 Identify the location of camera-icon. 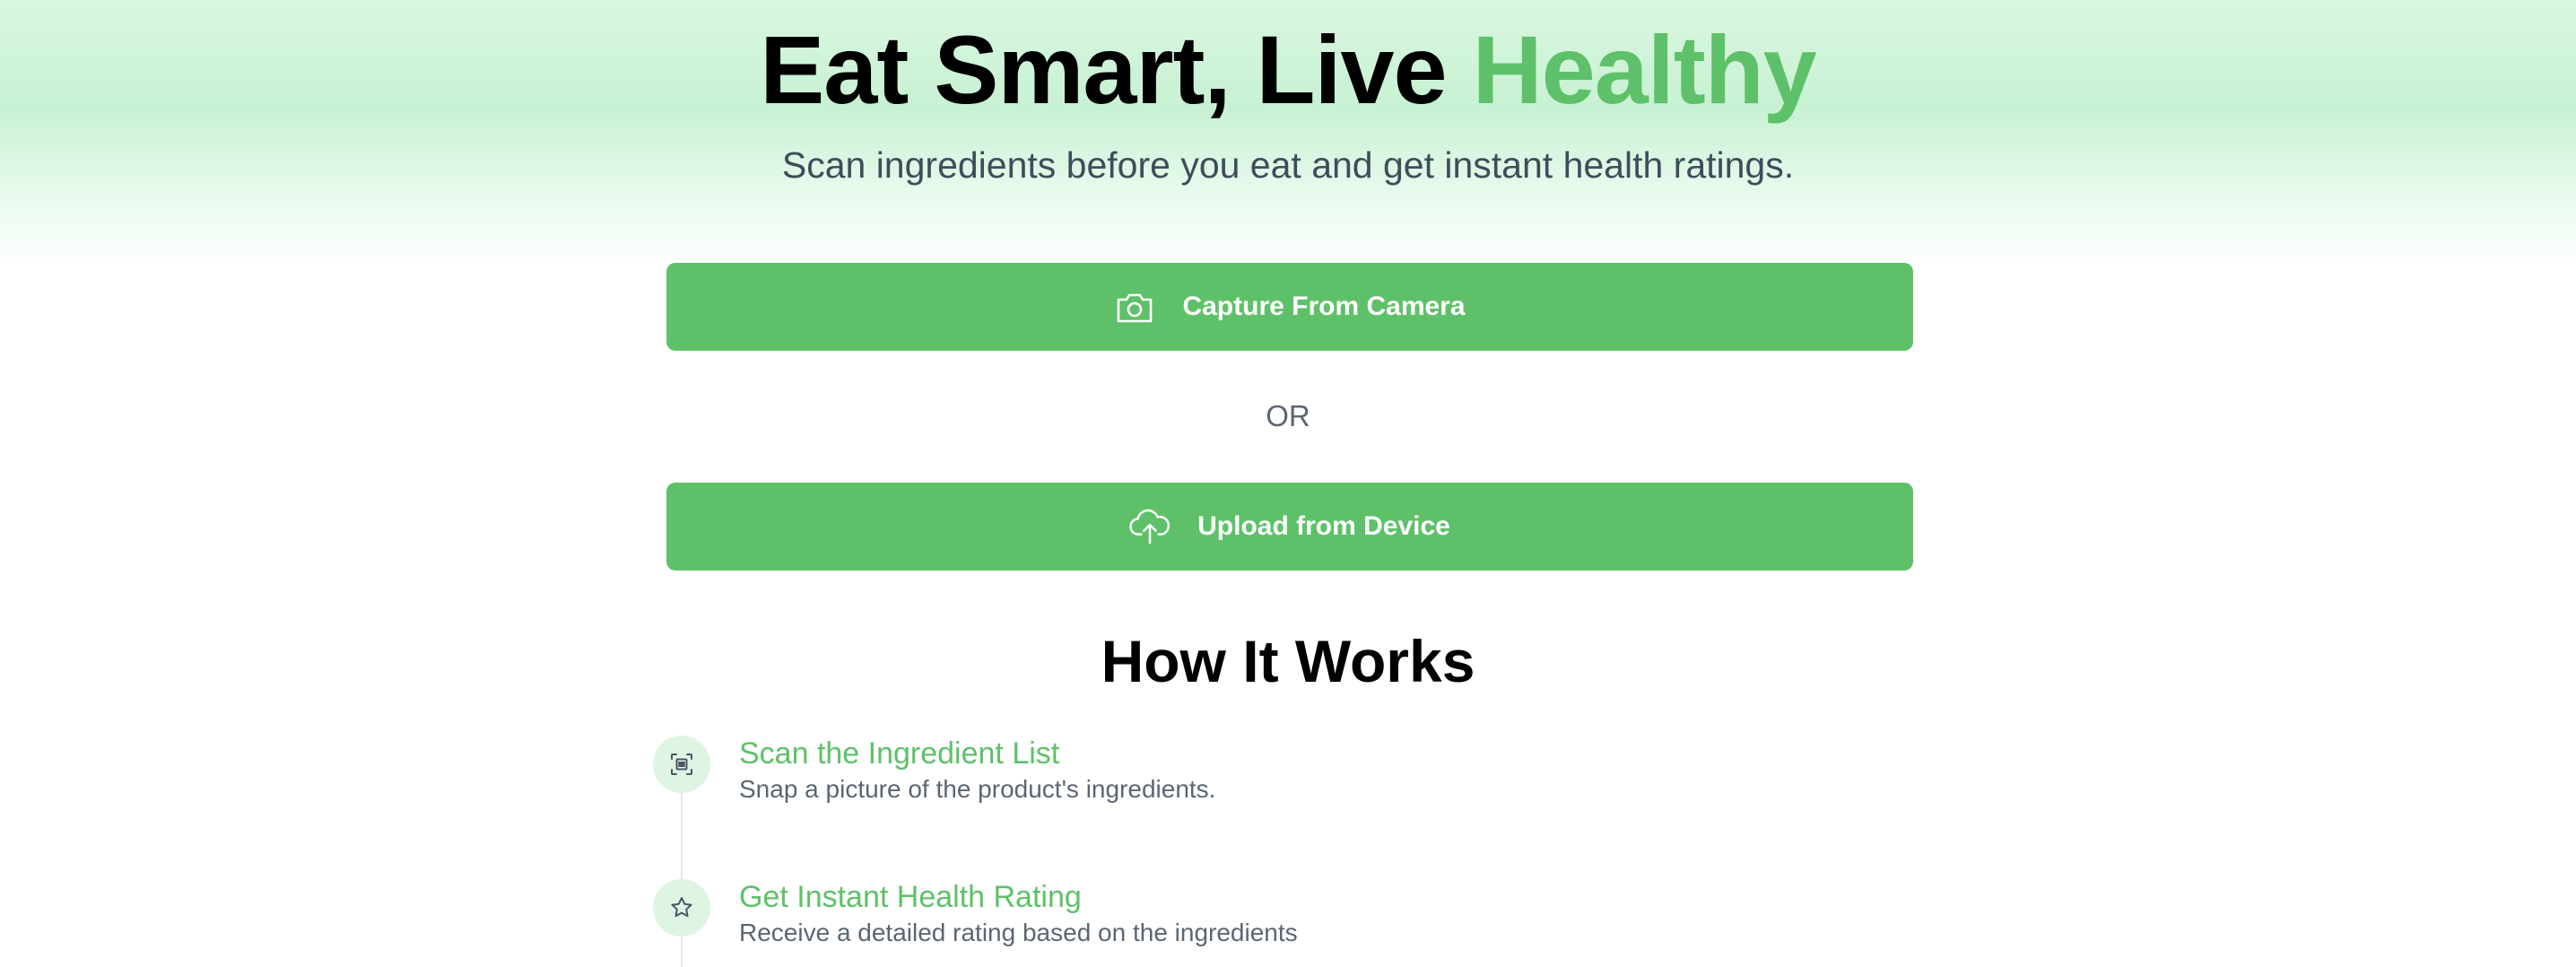
(1134, 306).